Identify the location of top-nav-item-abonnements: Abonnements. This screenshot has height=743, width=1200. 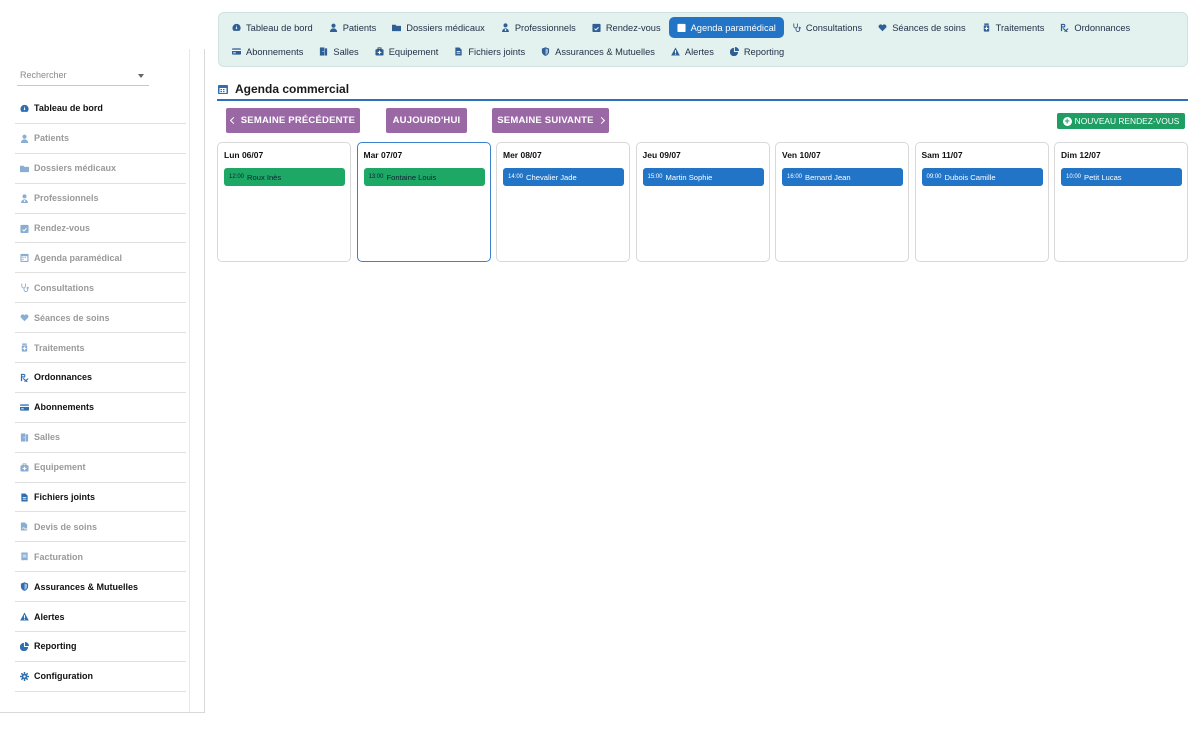
(267, 51).